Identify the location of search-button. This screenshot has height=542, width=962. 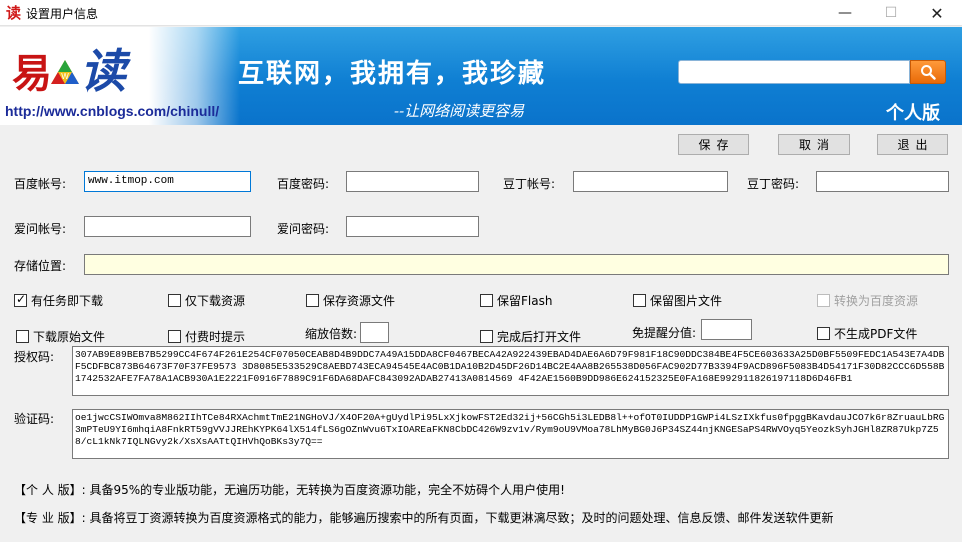
(928, 72).